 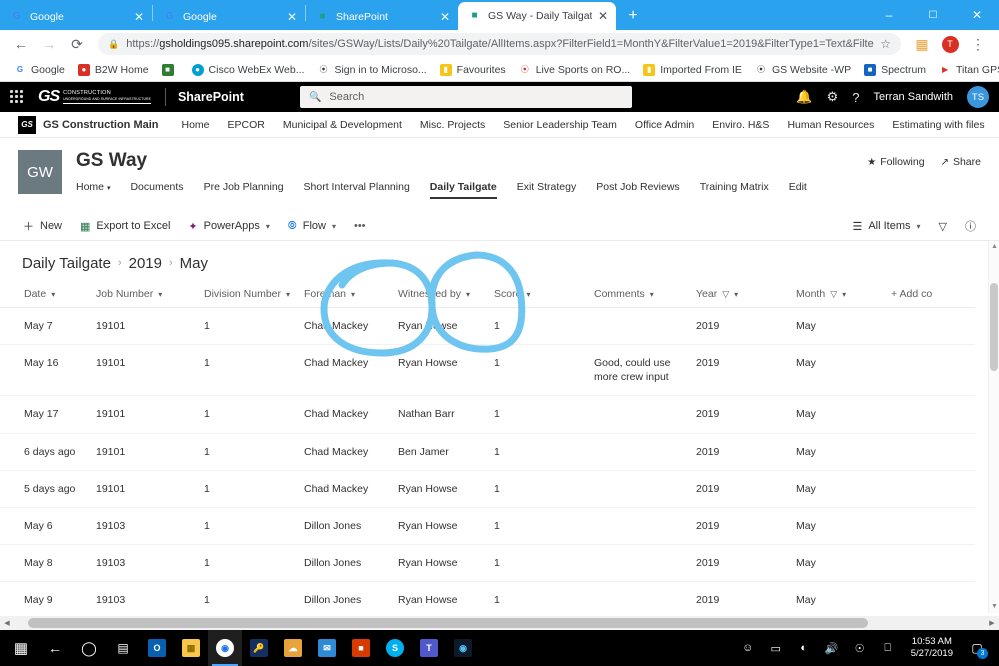 I want to click on reload-button: ⟳, so click(x=77, y=44).